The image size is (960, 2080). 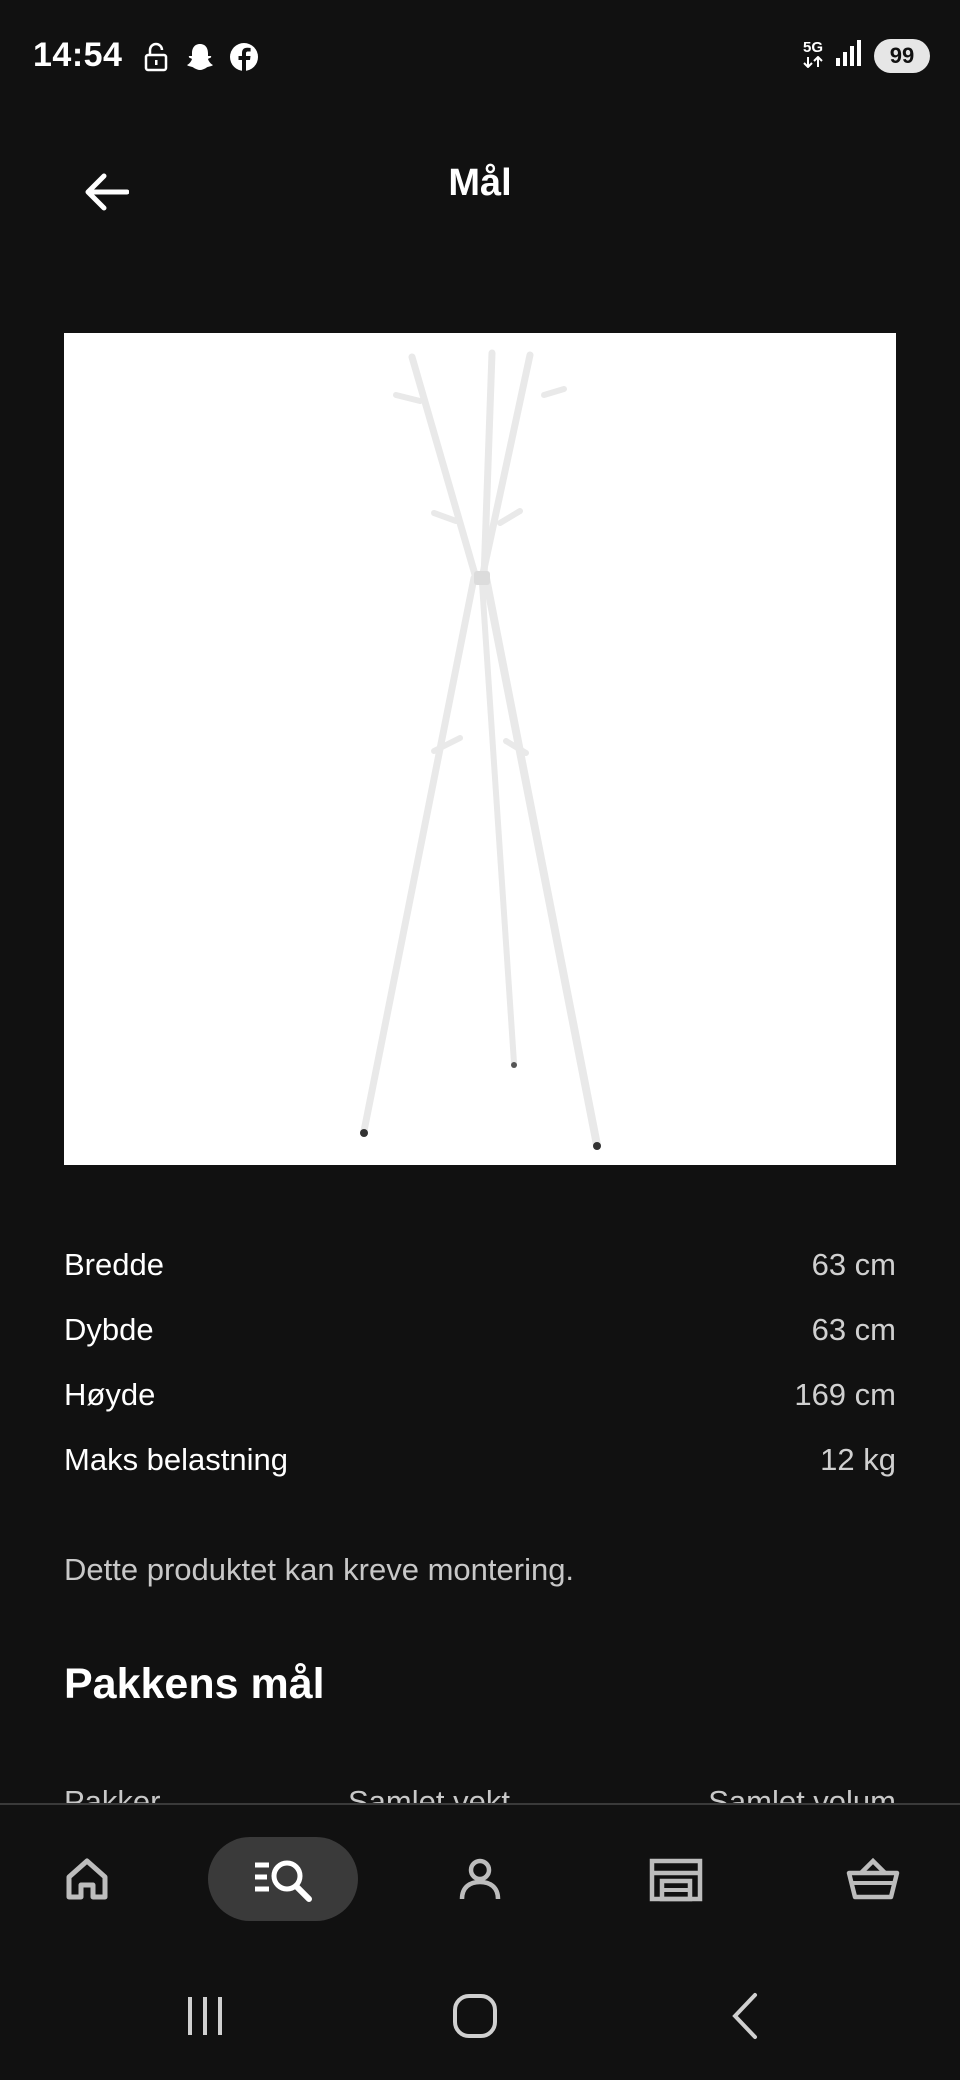 What do you see at coordinates (812, 47) in the screenshot?
I see `network-type: 5G` at bounding box center [812, 47].